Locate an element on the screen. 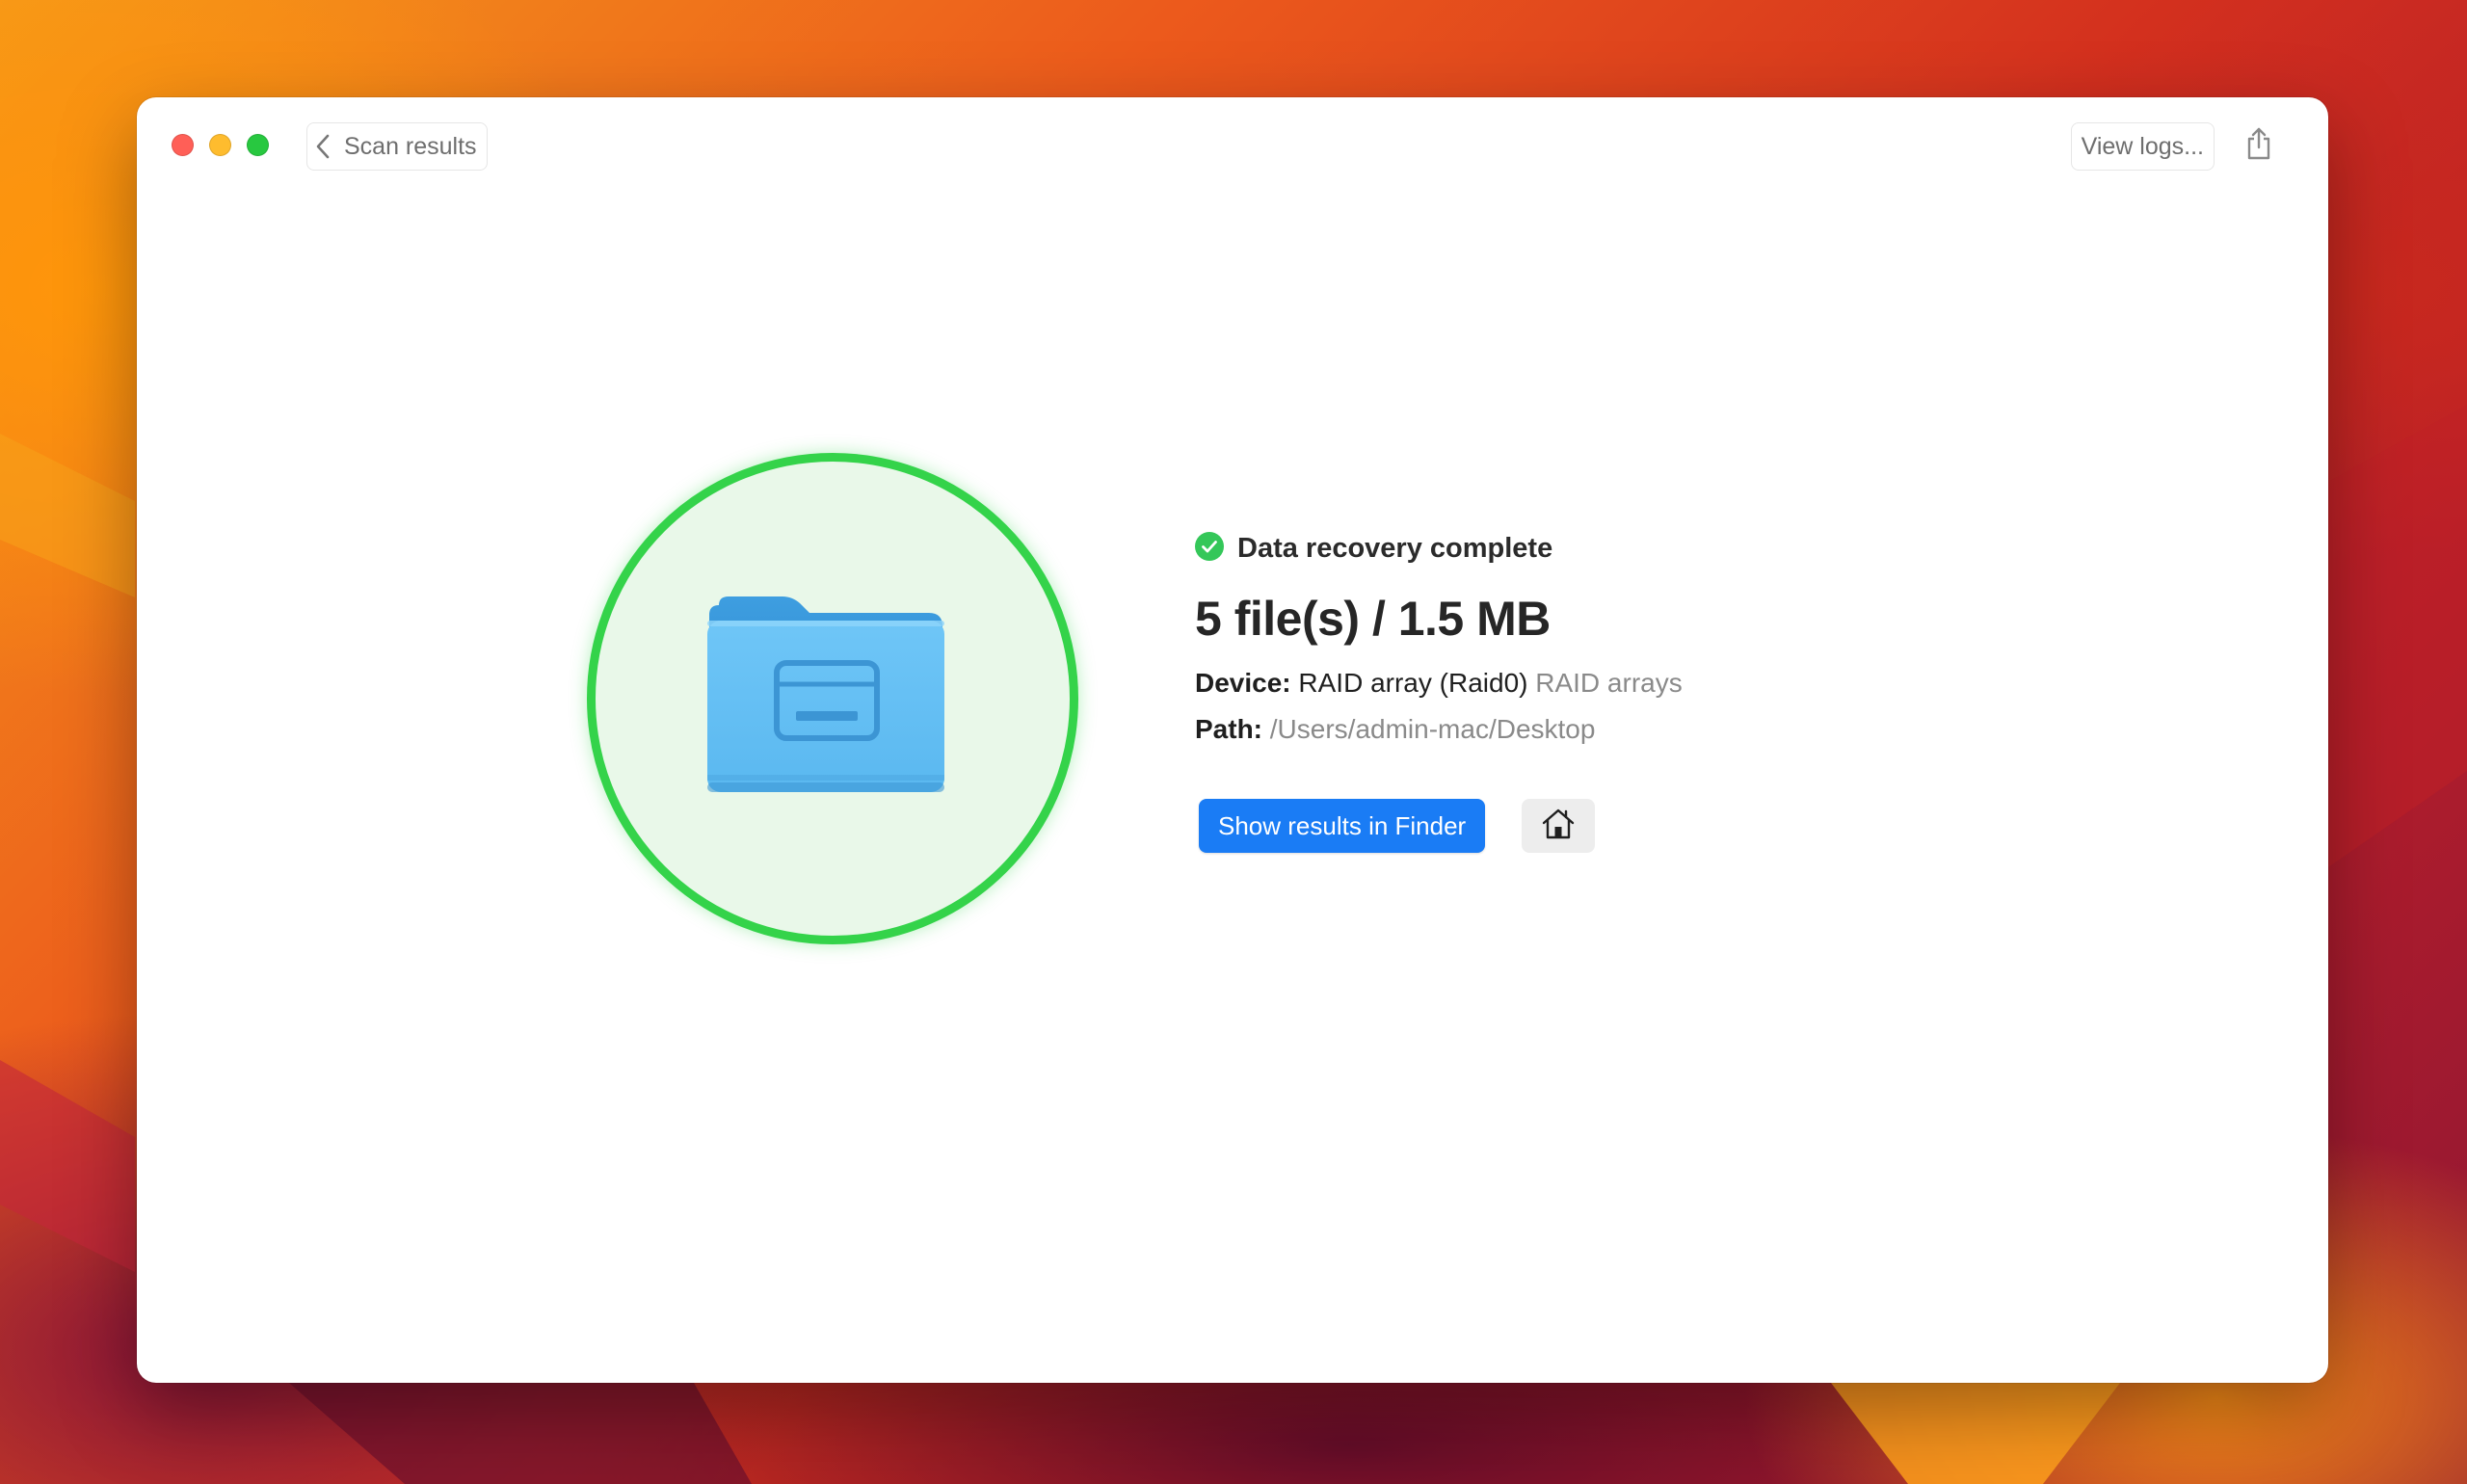  back-to-scan-results-button: Scan results is located at coordinates (397, 146).